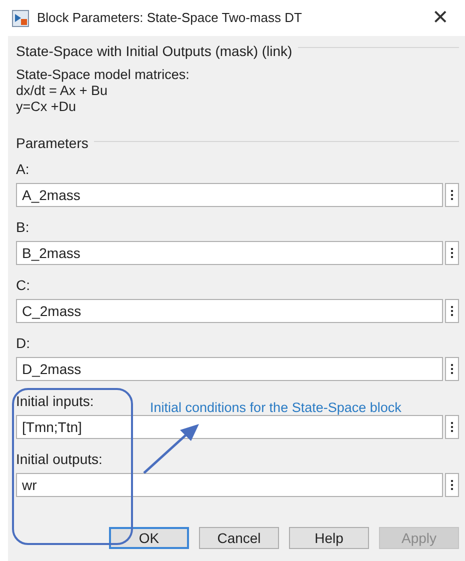 This screenshot has height=561, width=465. I want to click on field-label: D:, so click(23, 343).